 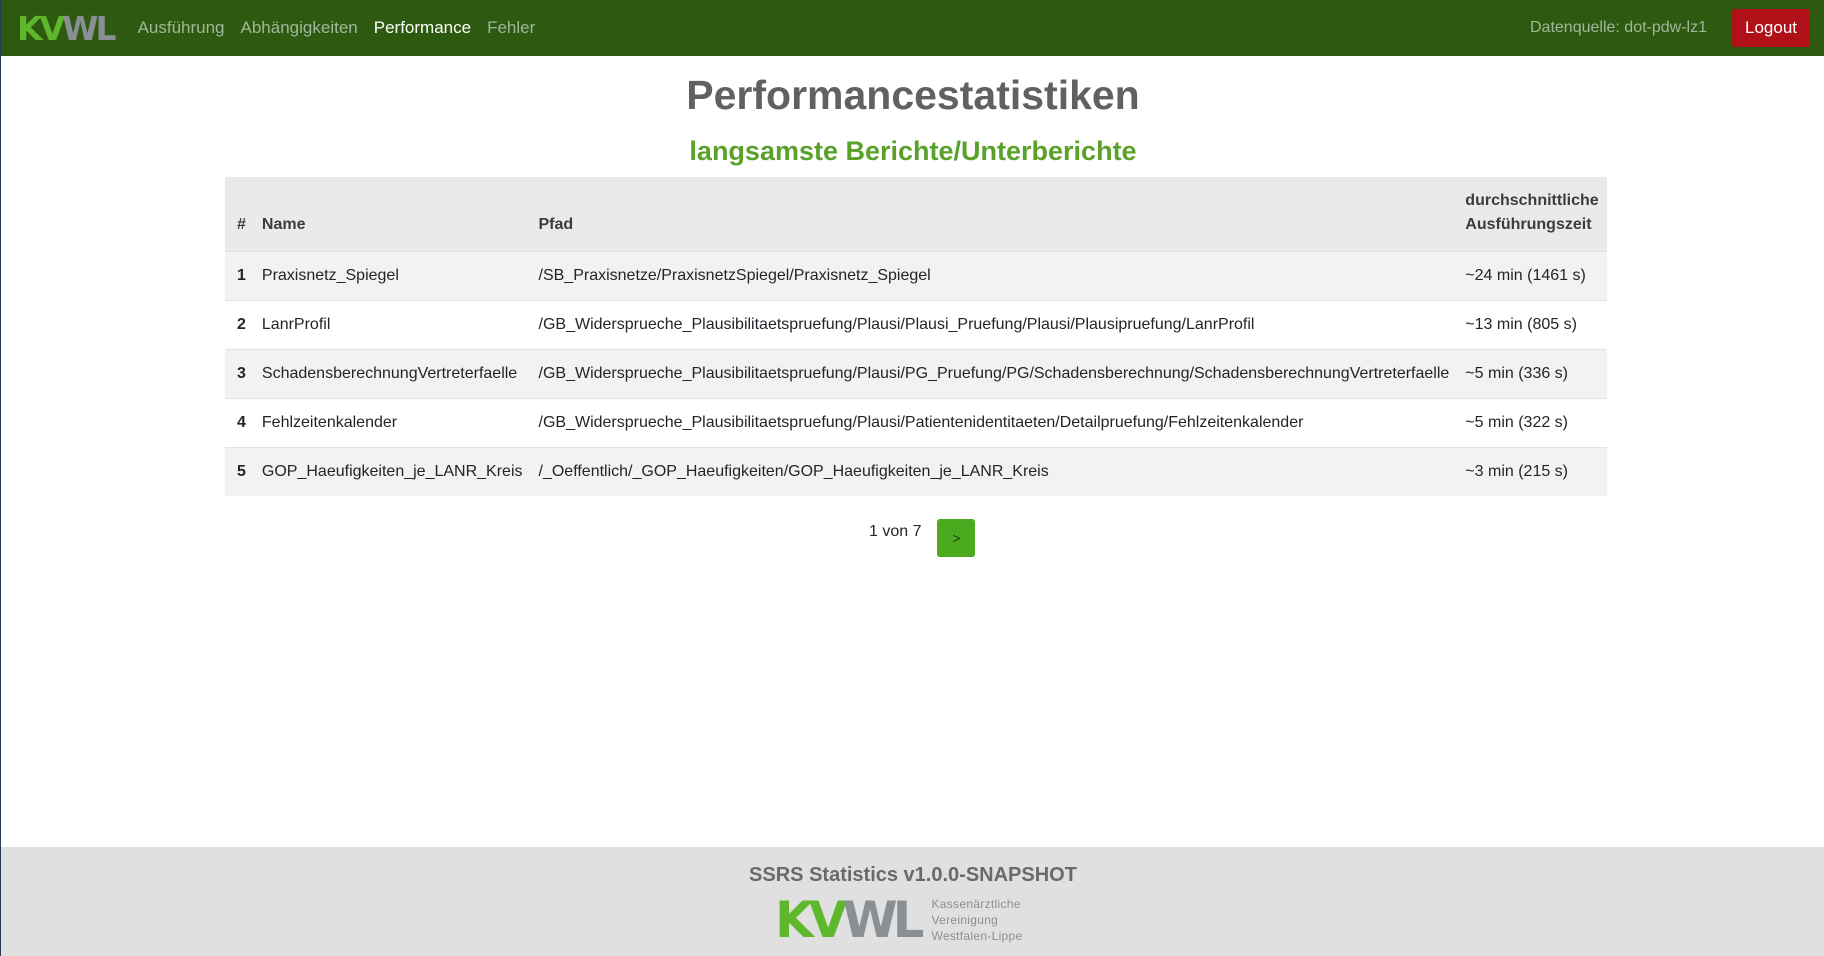 What do you see at coordinates (811, 920) in the screenshot?
I see `footer-logo-kv: KV` at bounding box center [811, 920].